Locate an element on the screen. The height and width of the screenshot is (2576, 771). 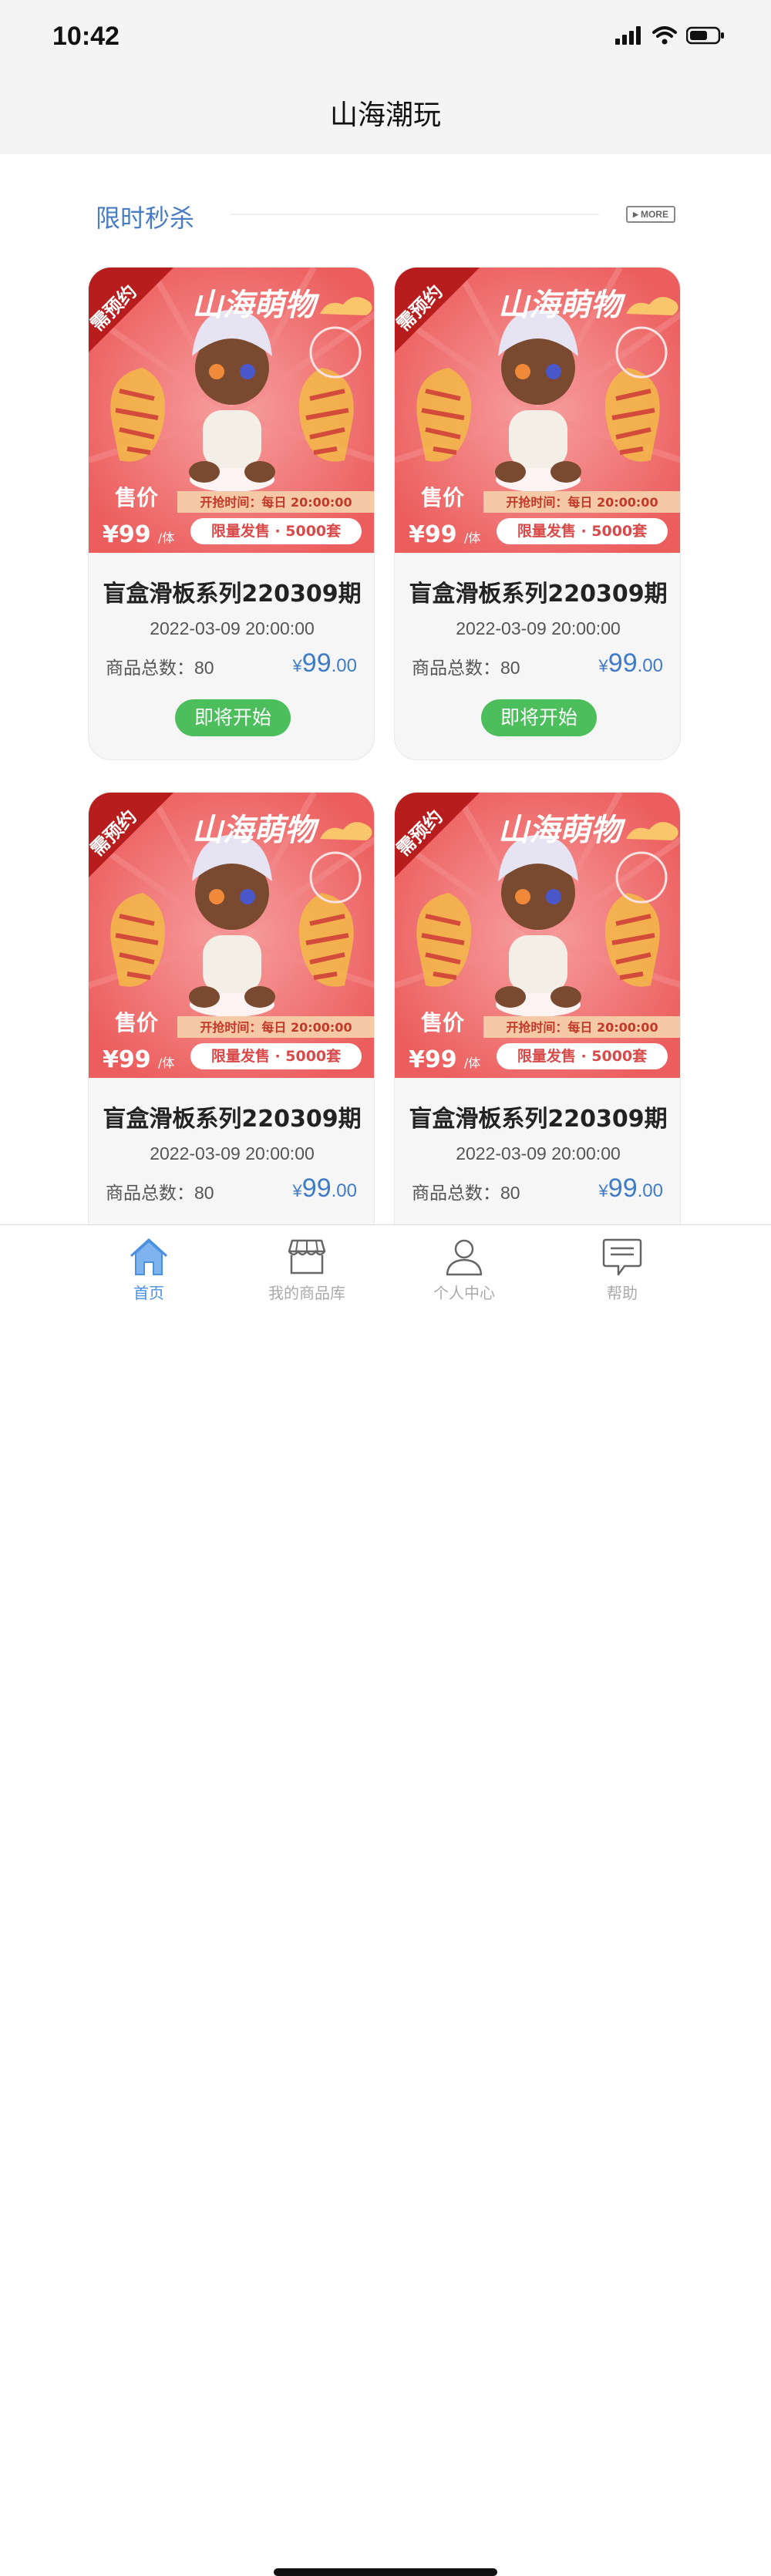
tab-profile: 个人中心 is located at coordinates (464, 1269).